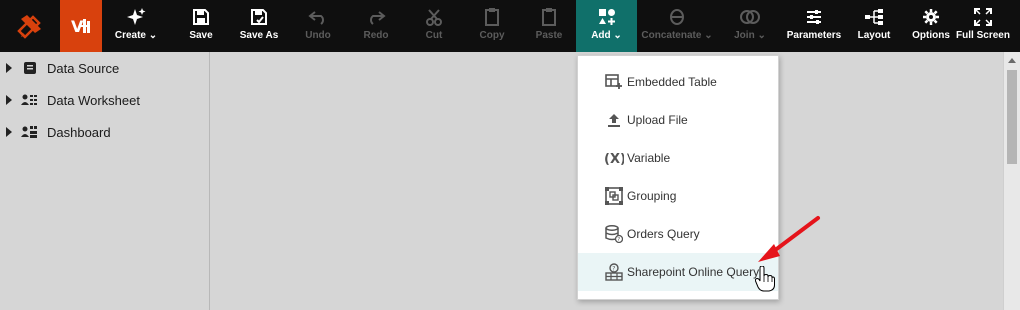 This screenshot has width=1020, height=310. What do you see at coordinates (814, 26) in the screenshot?
I see `parameters-button: Parameters` at bounding box center [814, 26].